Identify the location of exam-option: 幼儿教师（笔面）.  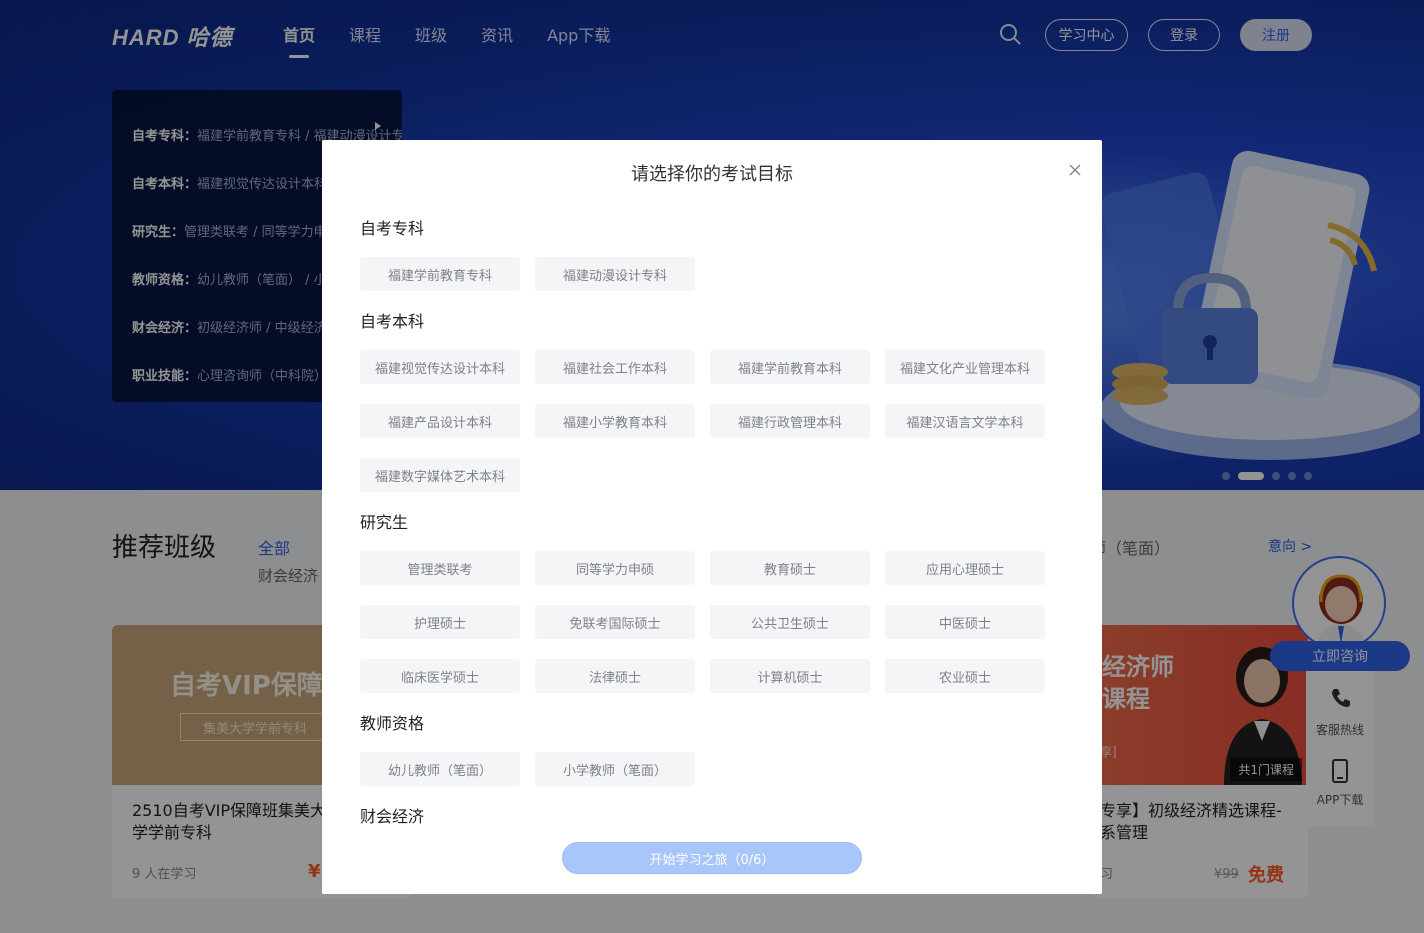
(440, 769).